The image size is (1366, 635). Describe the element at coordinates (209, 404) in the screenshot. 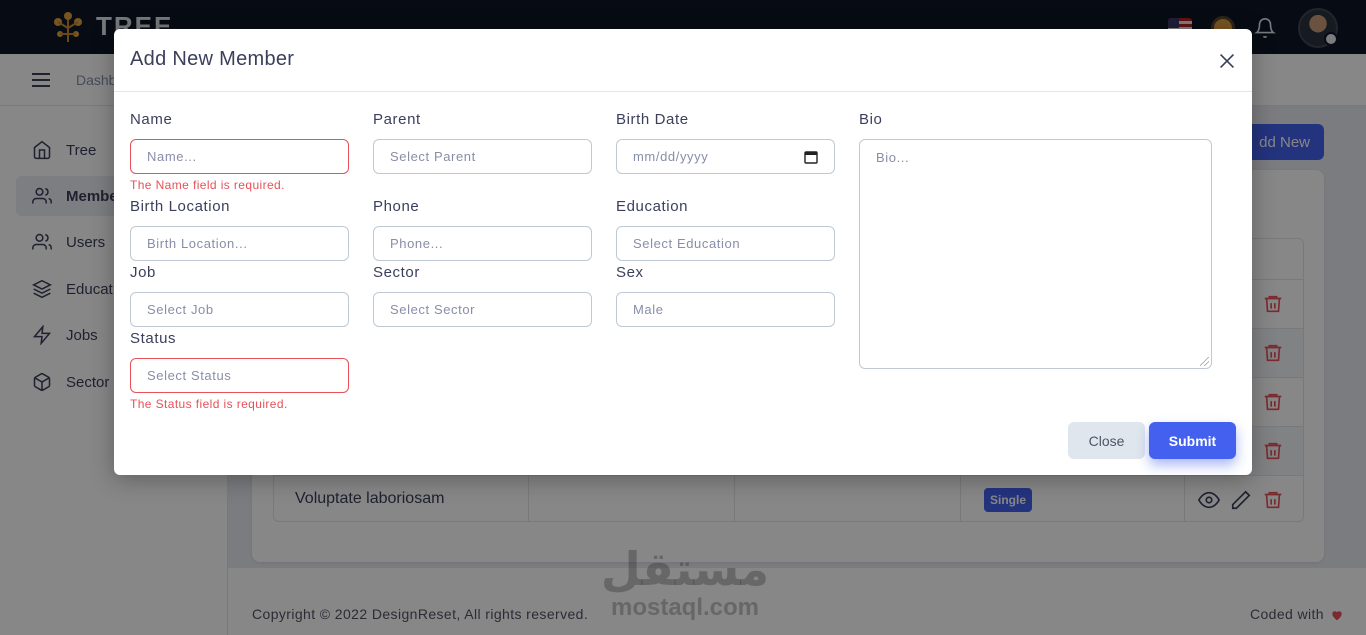

I see `status-error: The Status field is required.` at that location.